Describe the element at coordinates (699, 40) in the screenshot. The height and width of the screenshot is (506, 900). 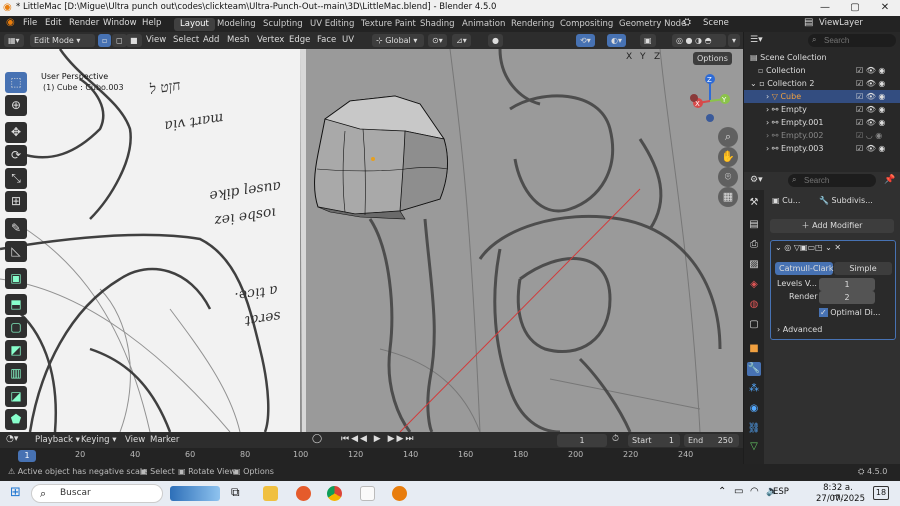
I see `shading-modes: ◎ ● ◑ ◓` at that location.